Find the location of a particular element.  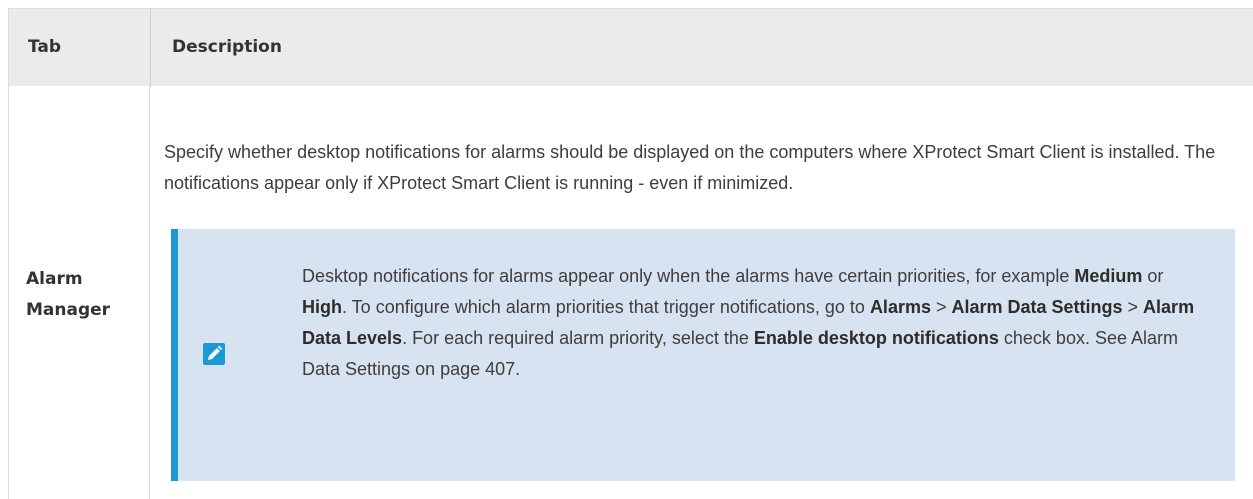

header-tab: Tab is located at coordinates (45, 47).